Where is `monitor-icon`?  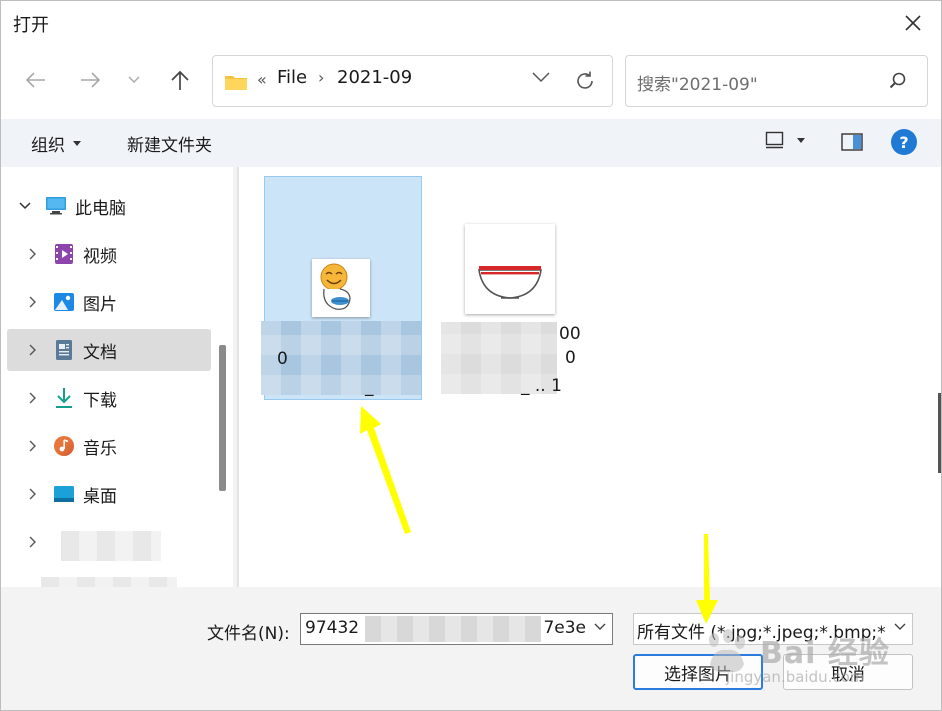
monitor-icon is located at coordinates (56, 206).